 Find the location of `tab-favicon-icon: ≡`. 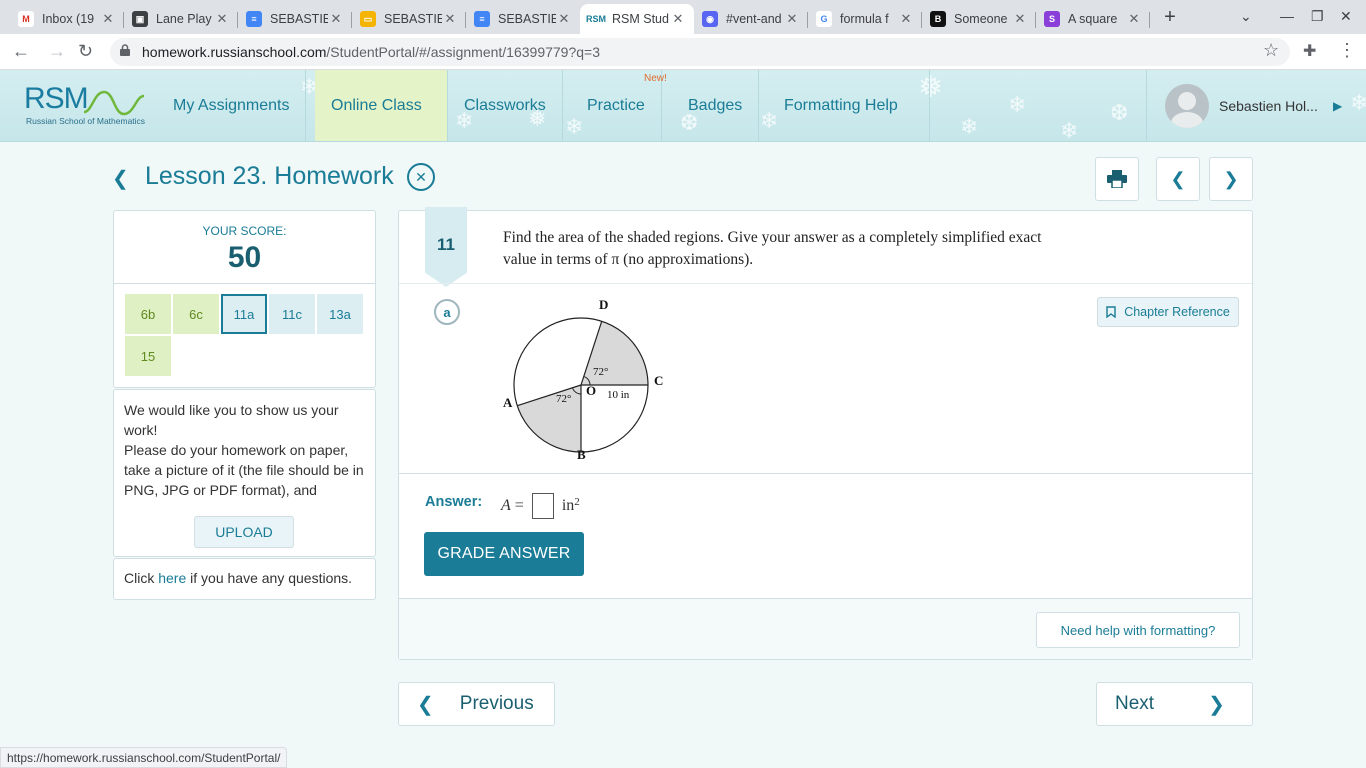

tab-favicon-icon: ≡ is located at coordinates (254, 19).